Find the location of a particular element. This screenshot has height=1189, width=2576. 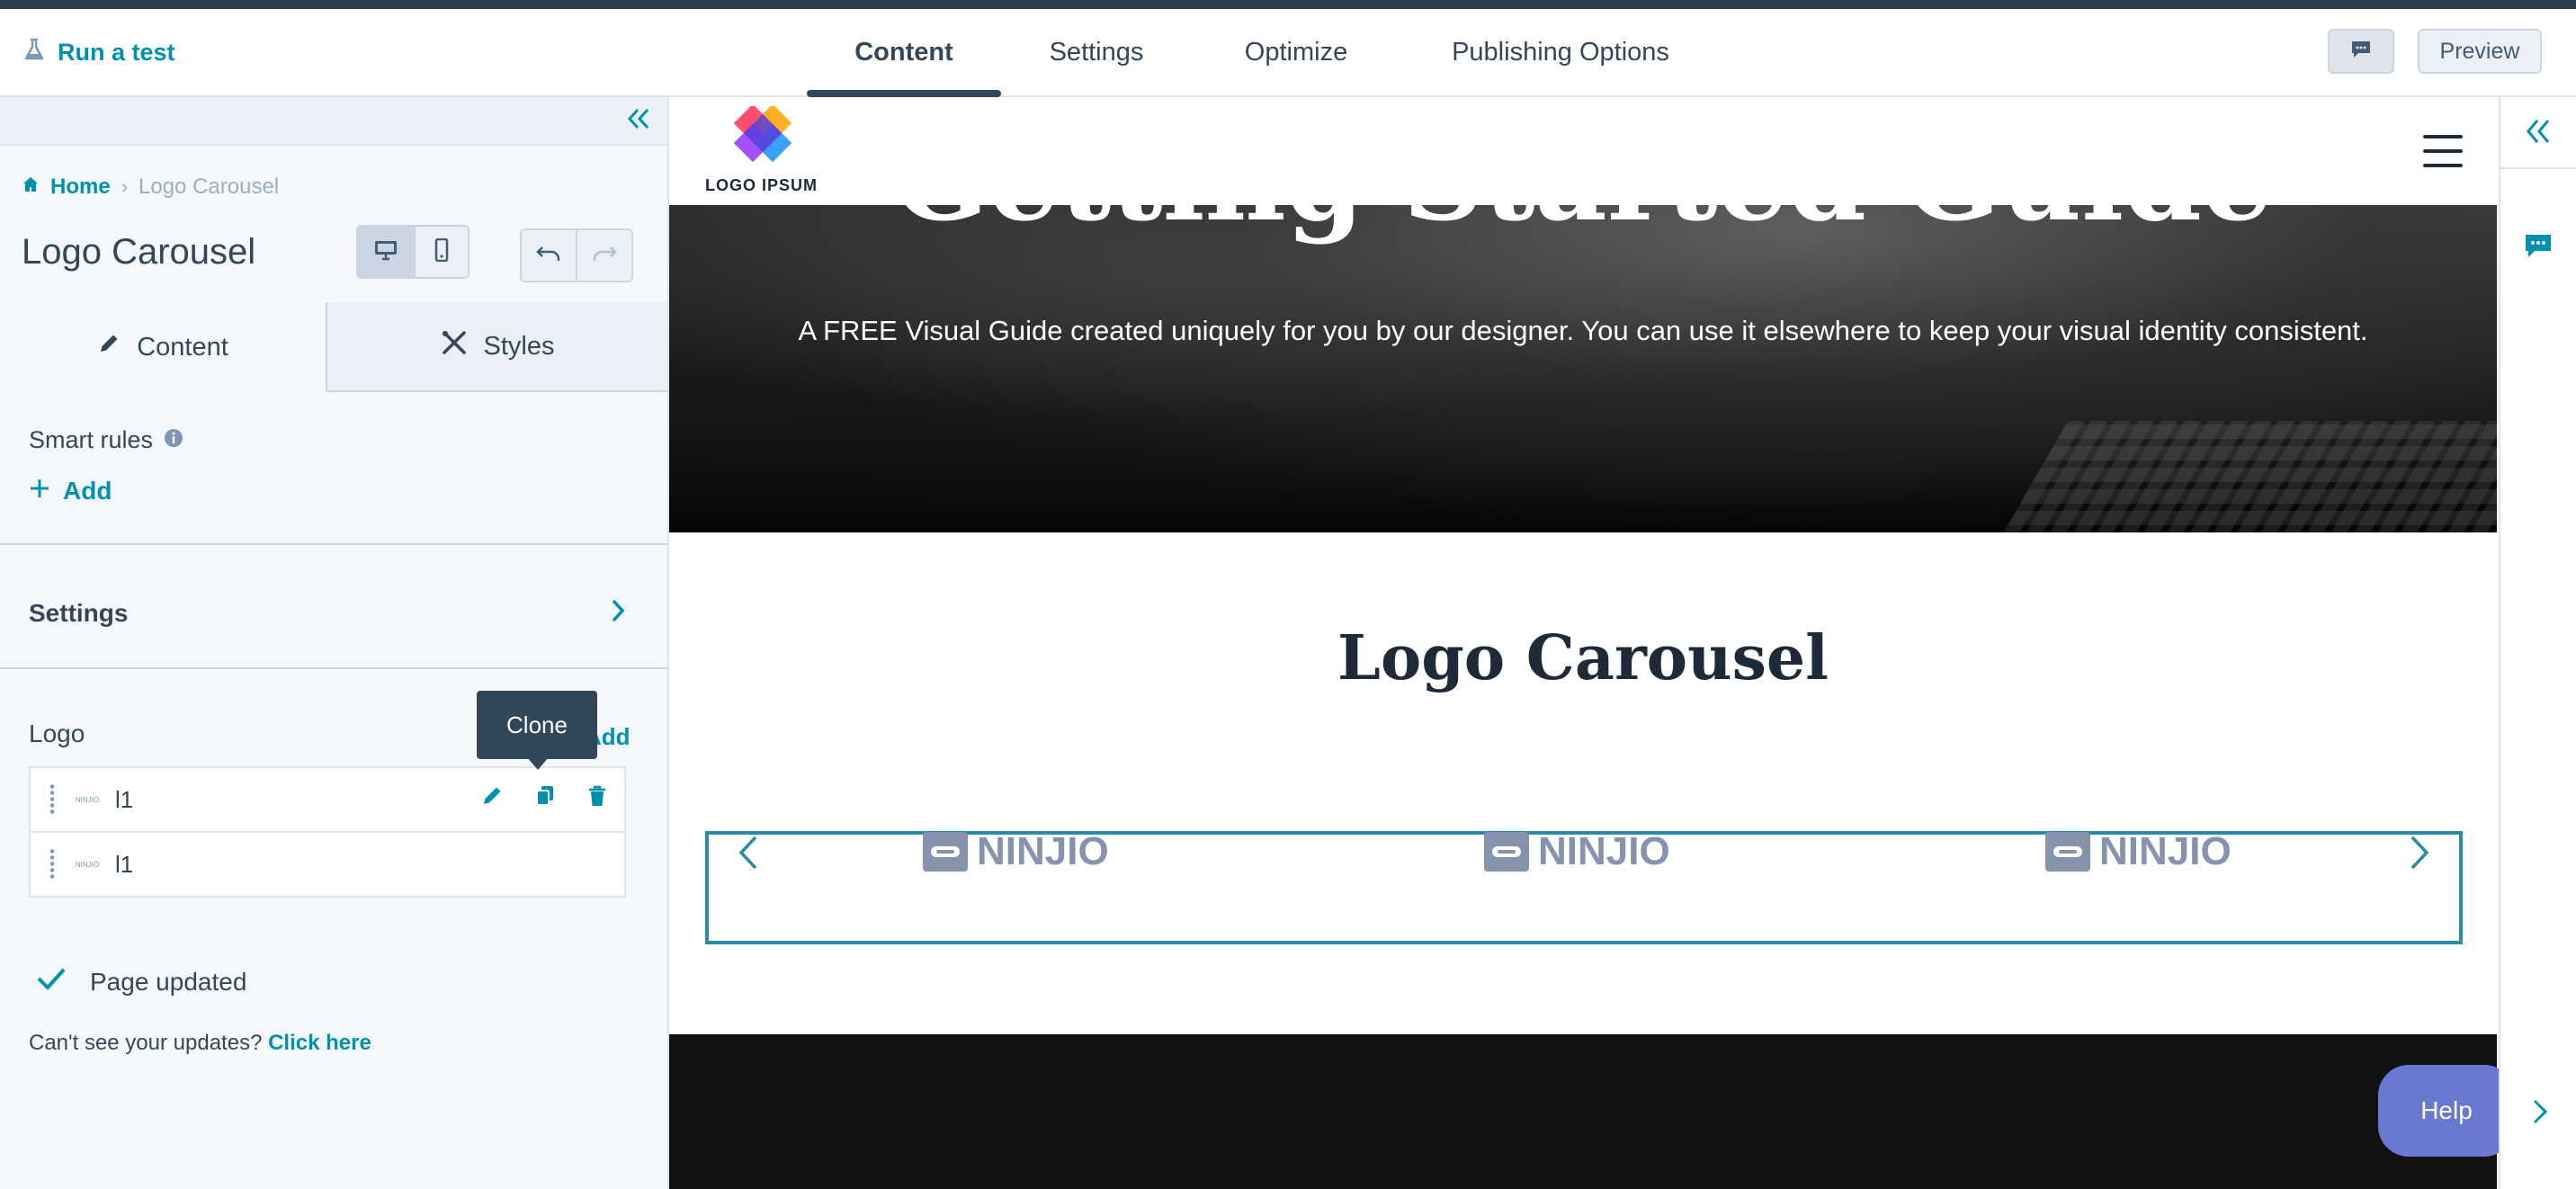

add-smart-rule-button: Add is located at coordinates (70, 491).